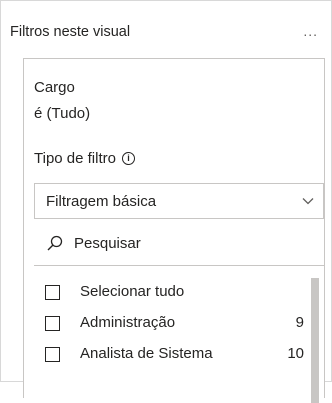 This screenshot has height=403, width=332. Describe the element at coordinates (146, 353) in the screenshot. I see `list-item-label: Analista de Sistema` at that location.